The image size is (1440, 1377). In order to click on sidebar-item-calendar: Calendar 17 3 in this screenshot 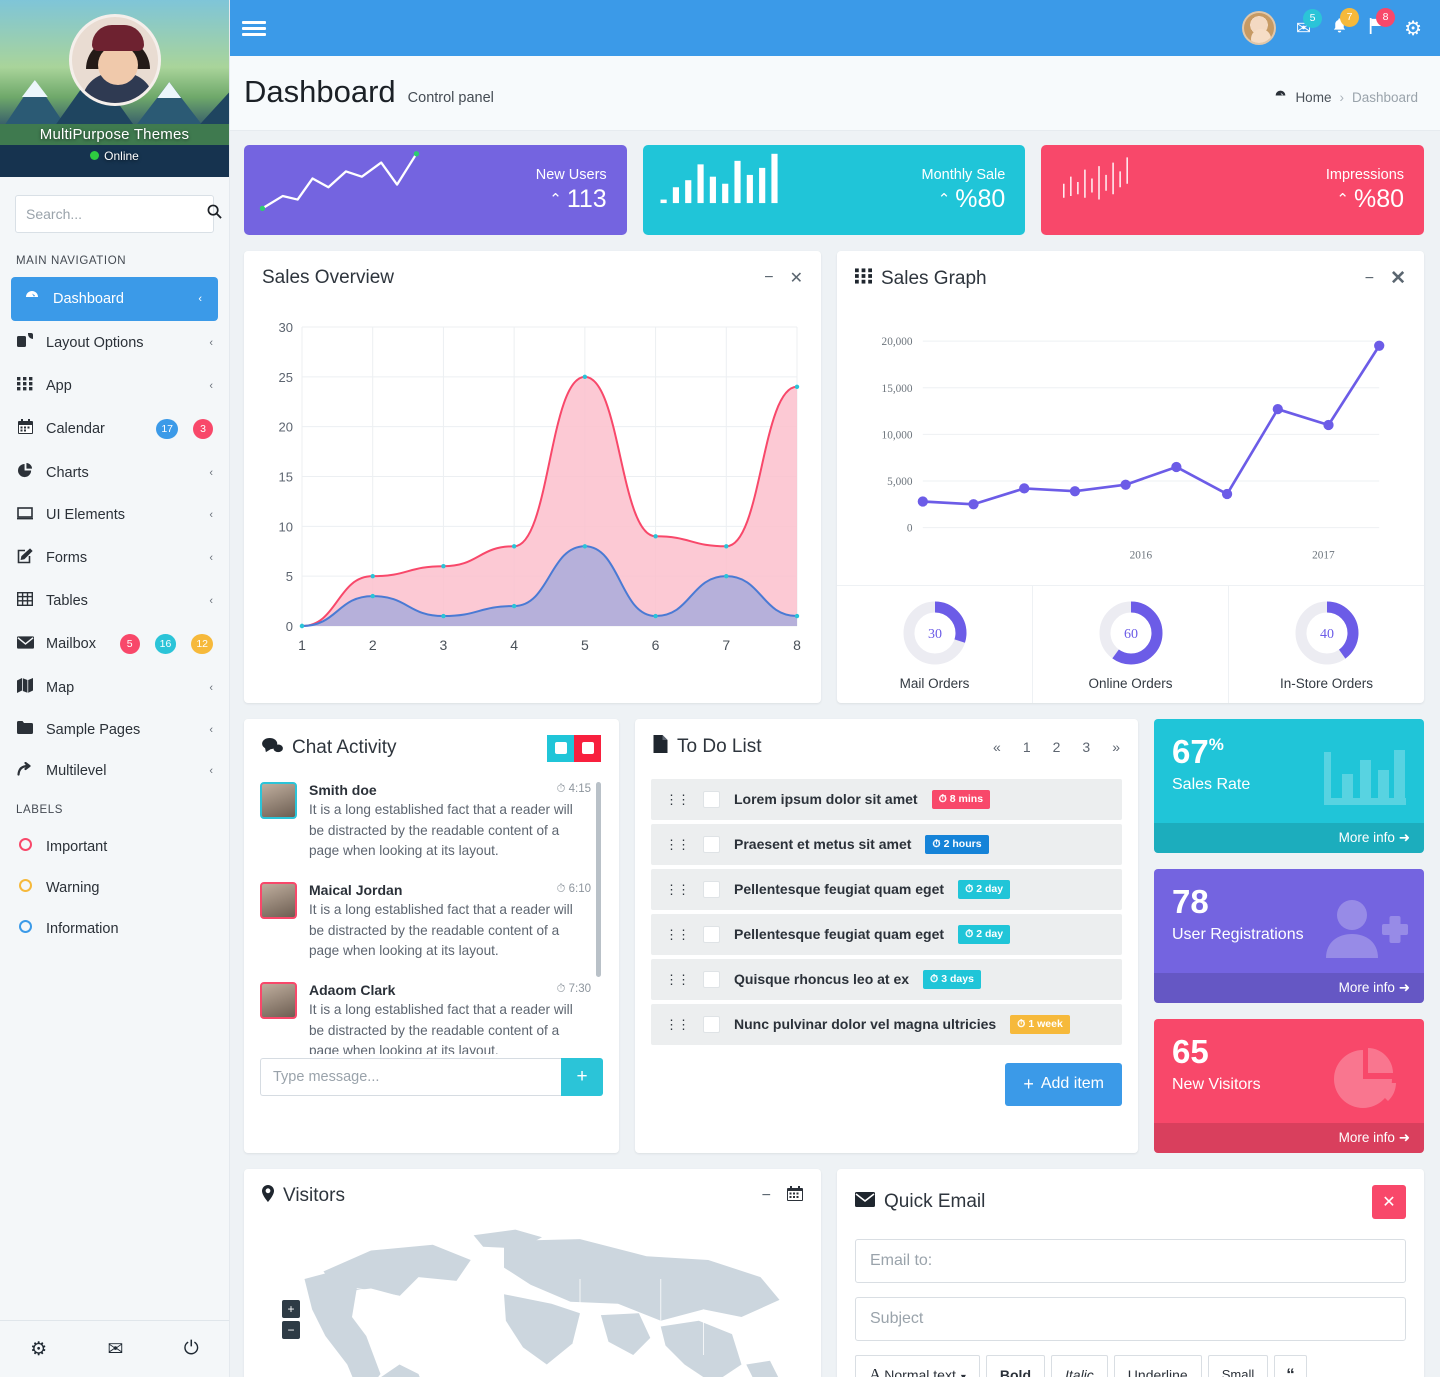, I will do `click(114, 429)`.